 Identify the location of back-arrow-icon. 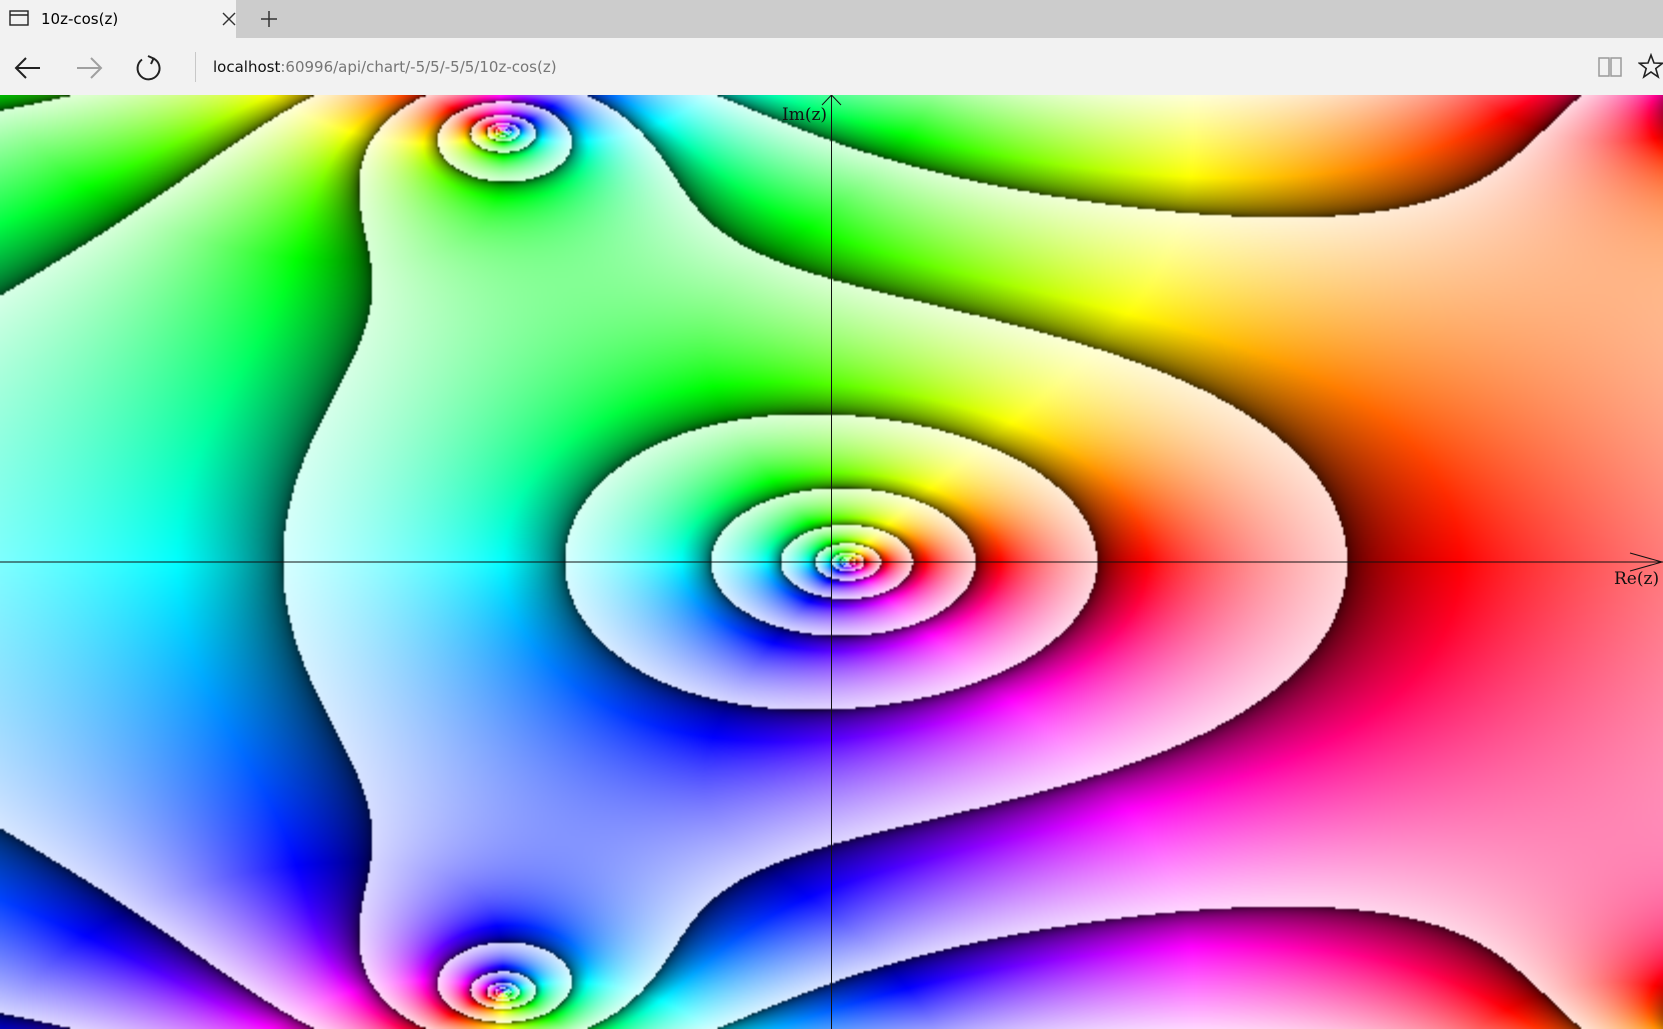
(28, 68).